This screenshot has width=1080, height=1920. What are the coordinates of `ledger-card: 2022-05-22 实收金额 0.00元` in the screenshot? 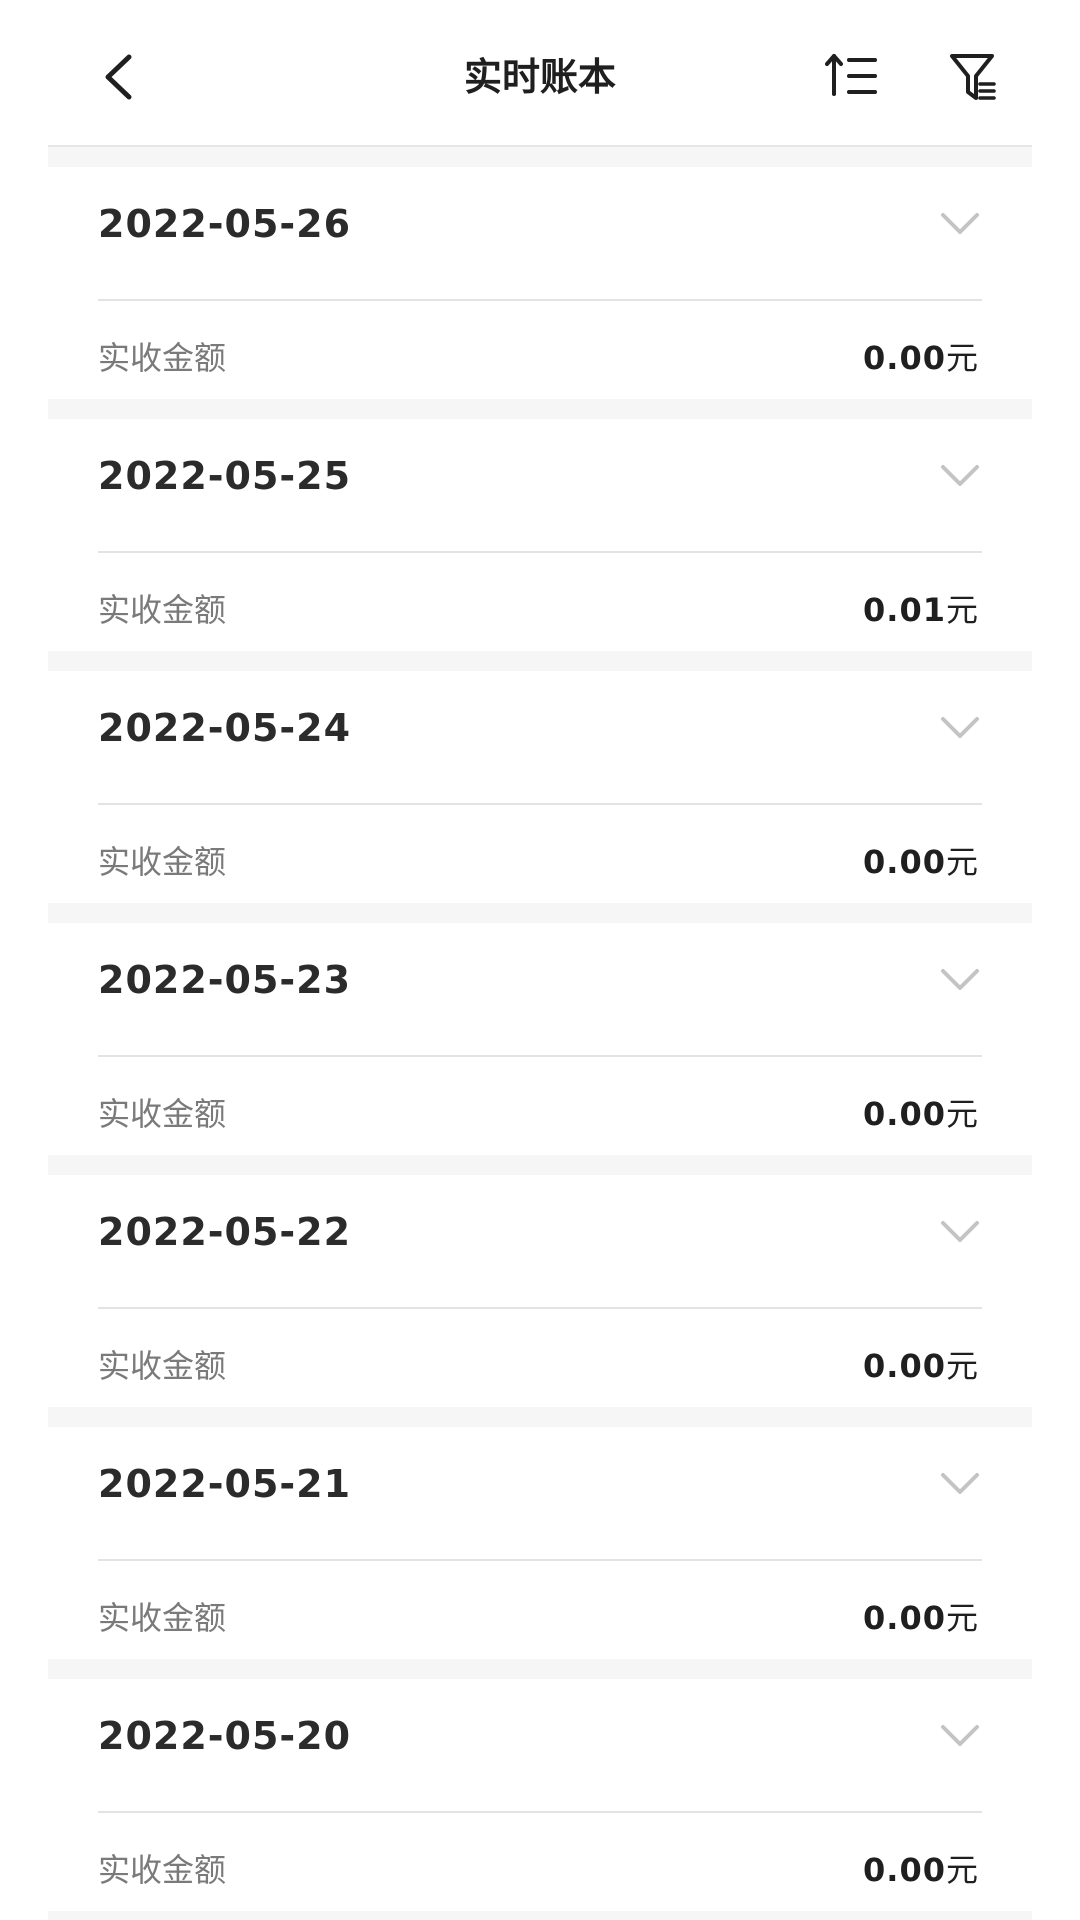 It's located at (540, 1291).